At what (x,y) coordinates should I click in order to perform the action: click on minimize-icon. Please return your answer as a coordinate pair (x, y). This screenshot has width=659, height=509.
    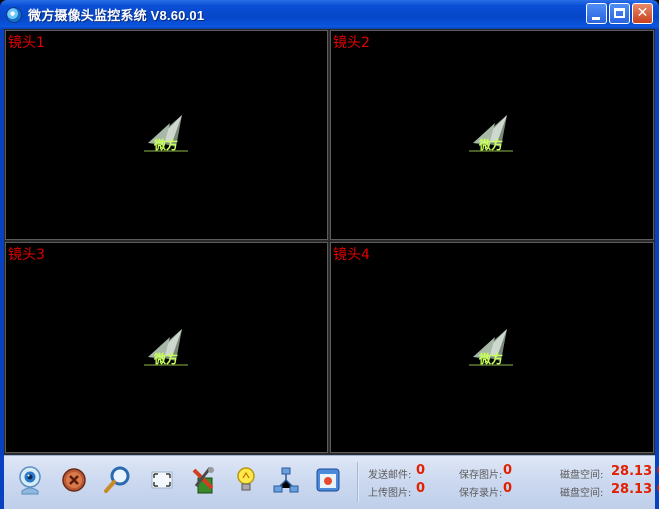
    Looking at the image, I should click on (596, 18).